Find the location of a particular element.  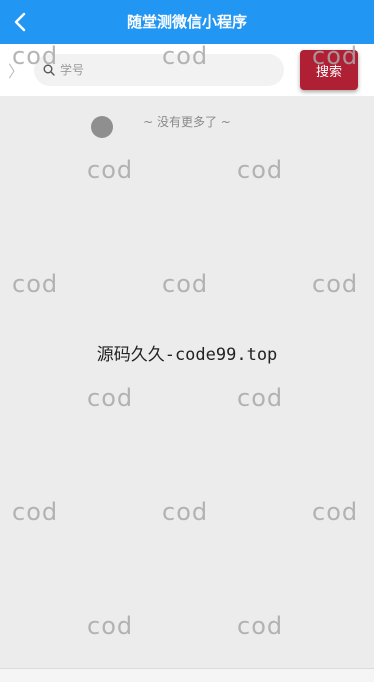

search-icon is located at coordinates (49, 70).